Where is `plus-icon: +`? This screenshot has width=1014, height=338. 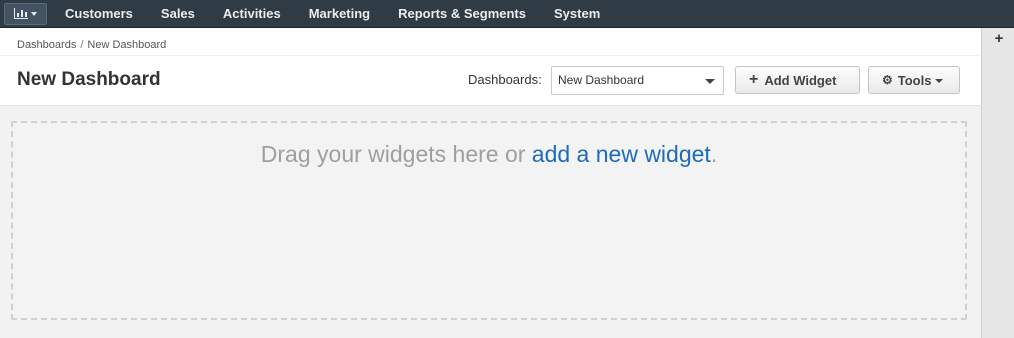
plus-icon: + is located at coordinates (754, 79).